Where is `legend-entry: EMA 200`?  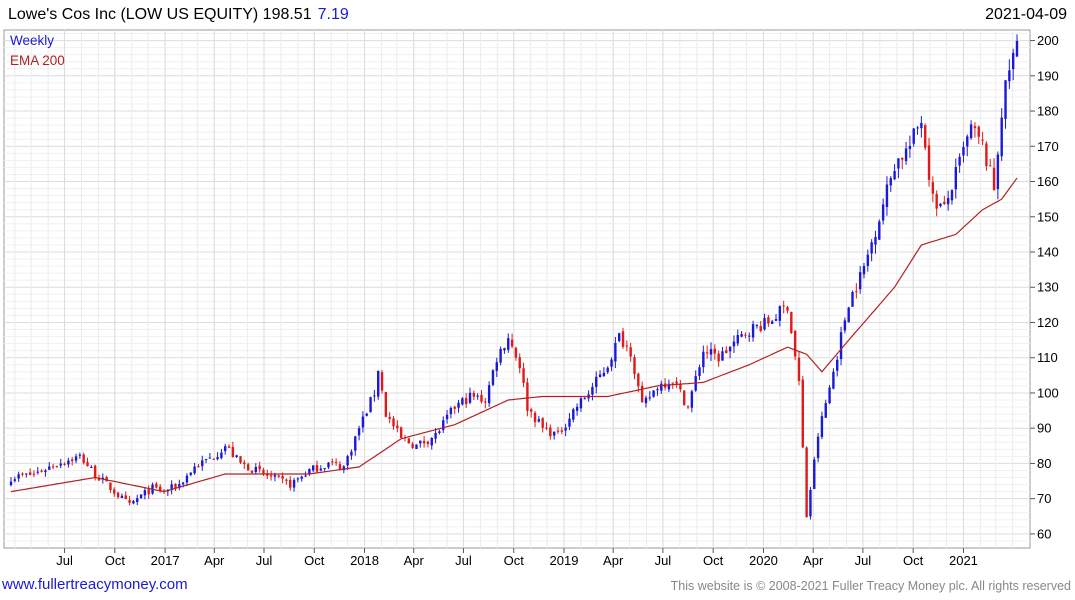 legend-entry: EMA 200 is located at coordinates (37, 60).